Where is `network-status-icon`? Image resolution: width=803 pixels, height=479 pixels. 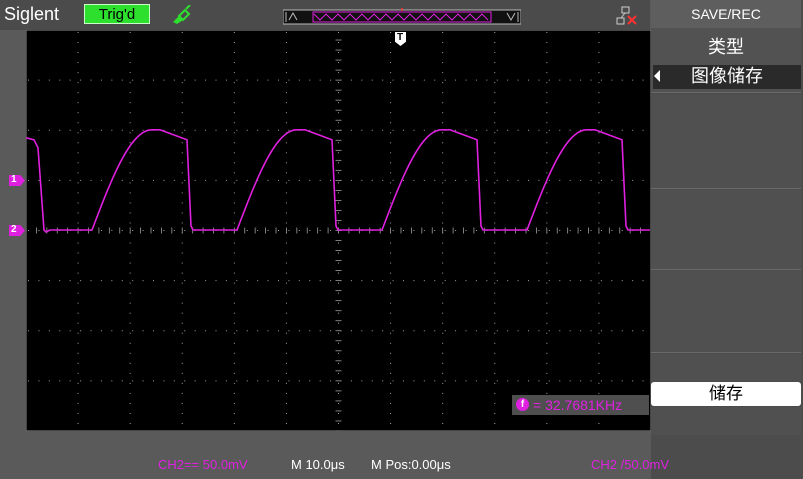 network-status-icon is located at coordinates (626, 15).